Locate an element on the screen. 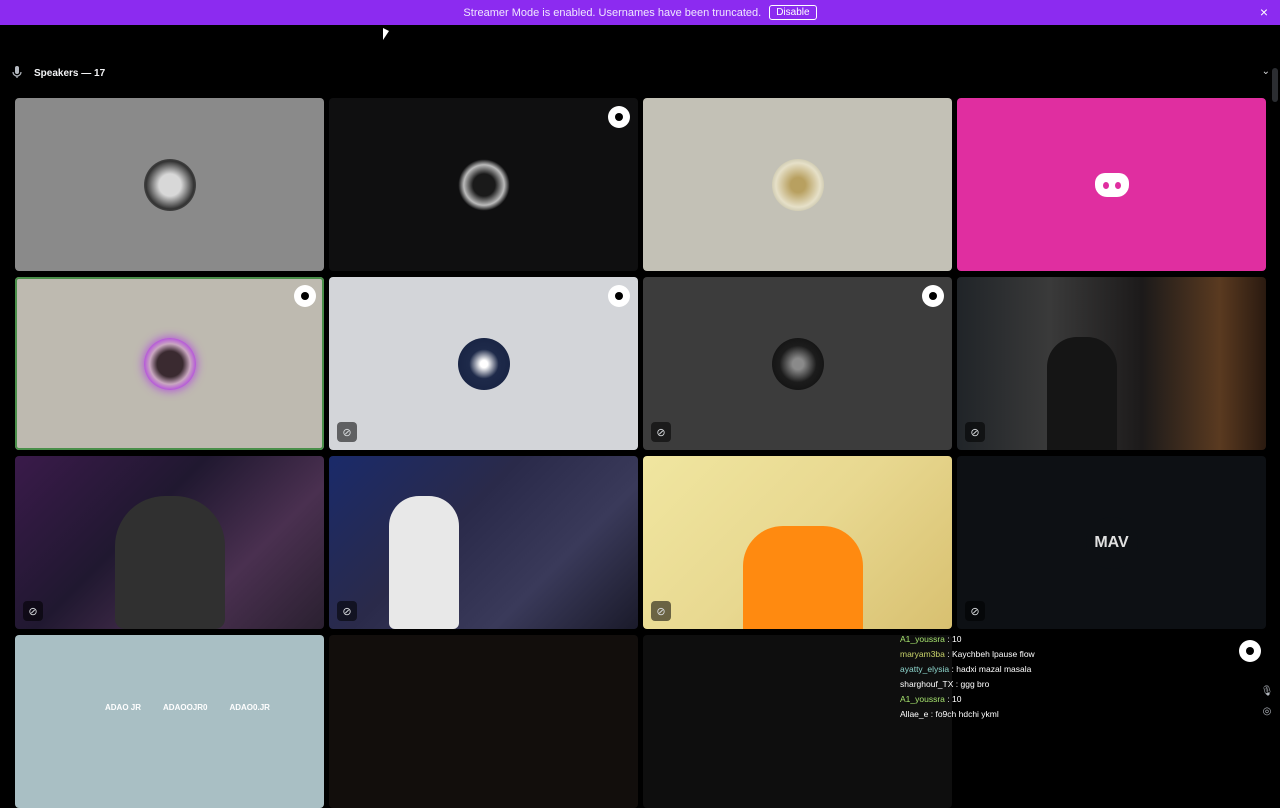 The image size is (1280, 808). chat-line: sharghouf_TX : ggg bro is located at coordinates (945, 684).